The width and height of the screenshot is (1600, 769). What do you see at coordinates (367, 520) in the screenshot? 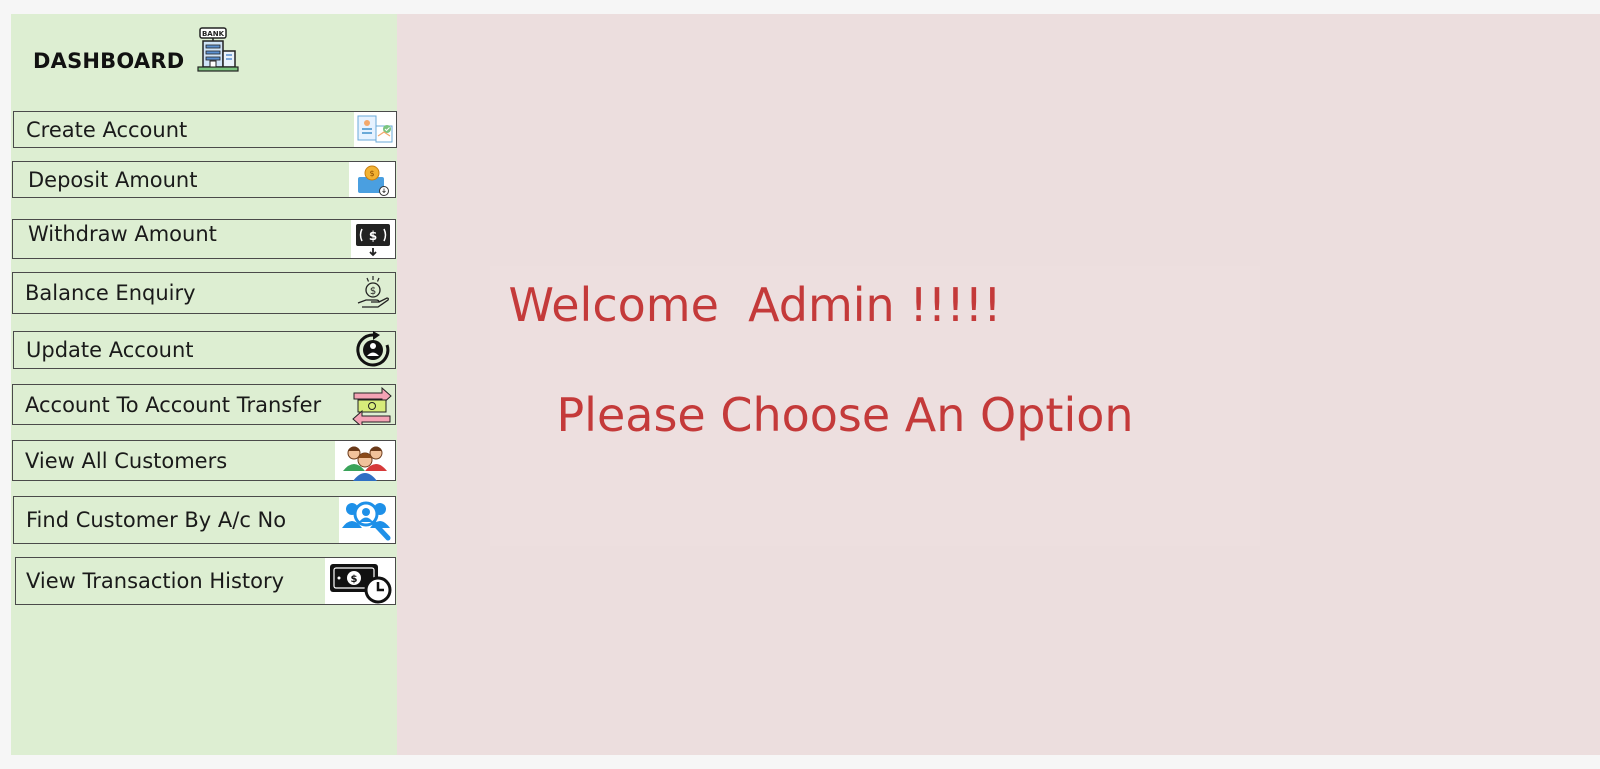
I see `find-customer-icon` at bounding box center [367, 520].